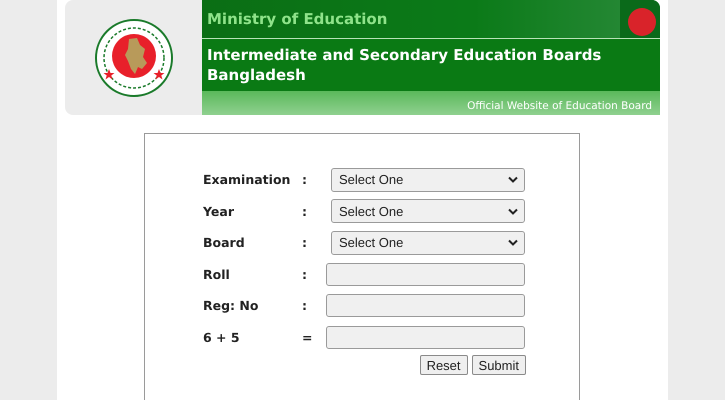 The width and height of the screenshot is (725, 400). What do you see at coordinates (219, 211) in the screenshot?
I see `field-label: Year` at bounding box center [219, 211].